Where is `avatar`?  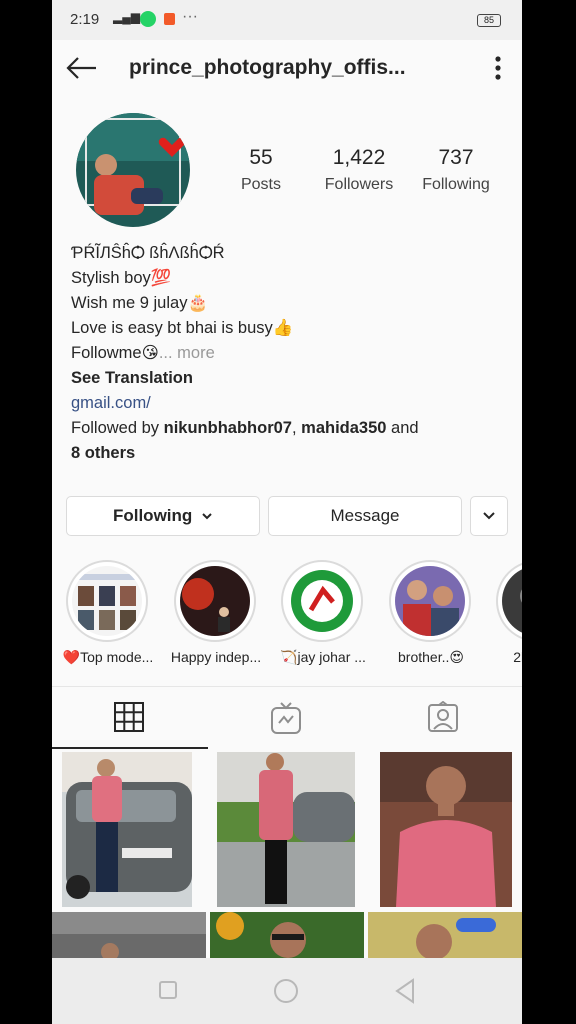 avatar is located at coordinates (133, 170).